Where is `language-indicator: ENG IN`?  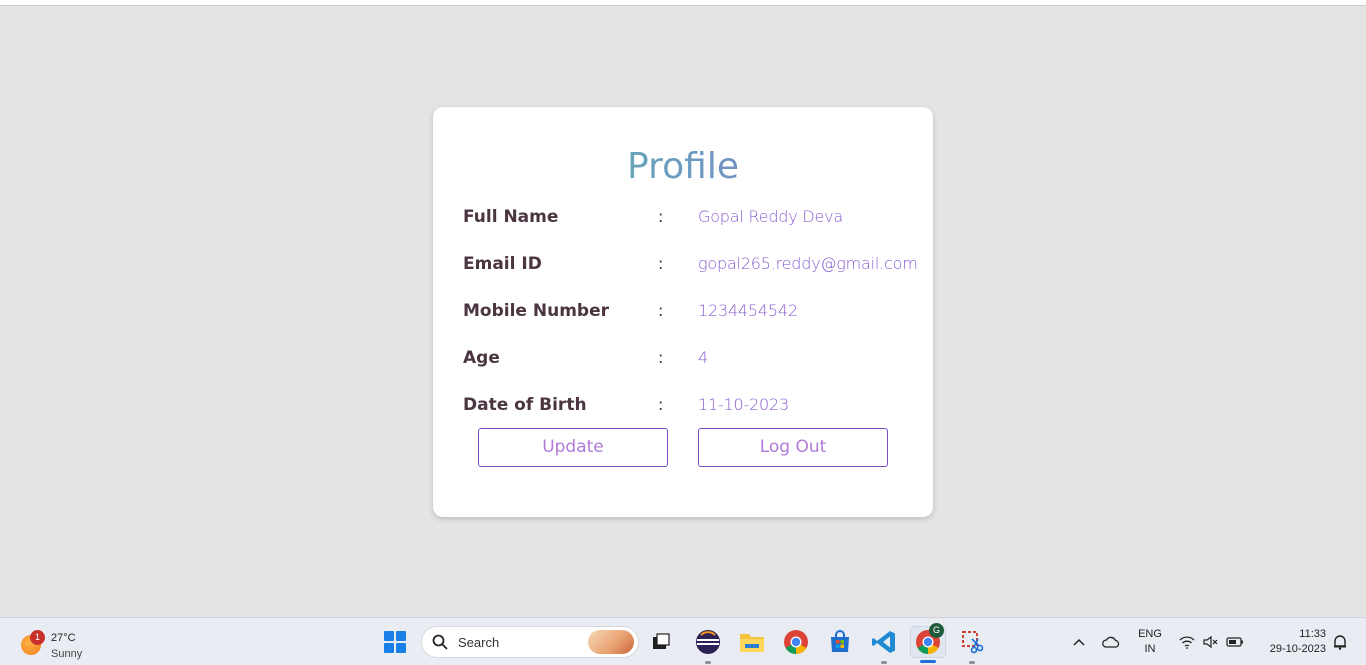 language-indicator: ENG IN is located at coordinates (1150, 641).